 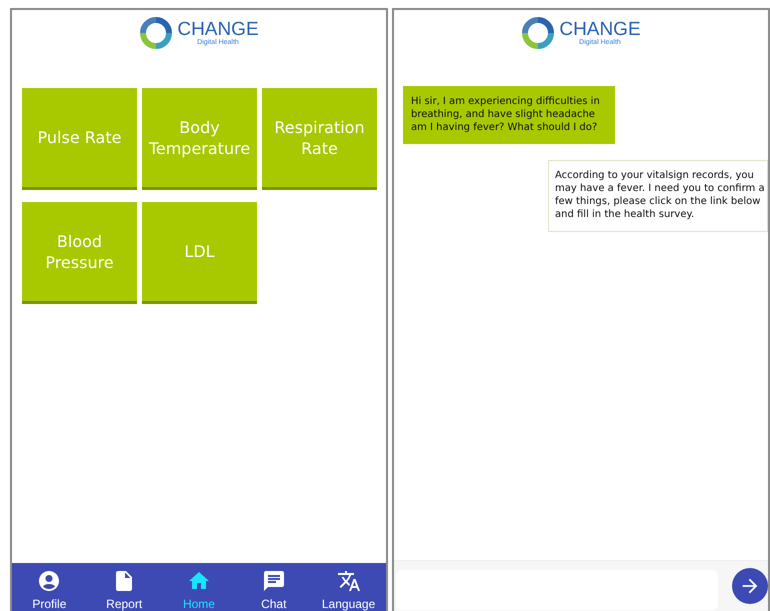 What do you see at coordinates (274, 581) in the screenshot?
I see `chat-icon` at bounding box center [274, 581].